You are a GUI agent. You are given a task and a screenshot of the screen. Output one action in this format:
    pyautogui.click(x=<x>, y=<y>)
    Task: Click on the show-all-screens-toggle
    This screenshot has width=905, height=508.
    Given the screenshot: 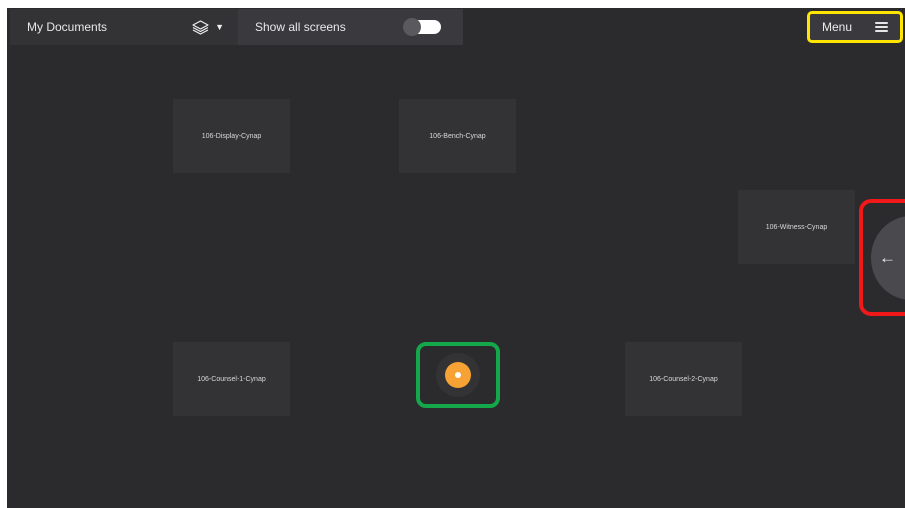 What is the action you would take?
    pyautogui.click(x=422, y=27)
    